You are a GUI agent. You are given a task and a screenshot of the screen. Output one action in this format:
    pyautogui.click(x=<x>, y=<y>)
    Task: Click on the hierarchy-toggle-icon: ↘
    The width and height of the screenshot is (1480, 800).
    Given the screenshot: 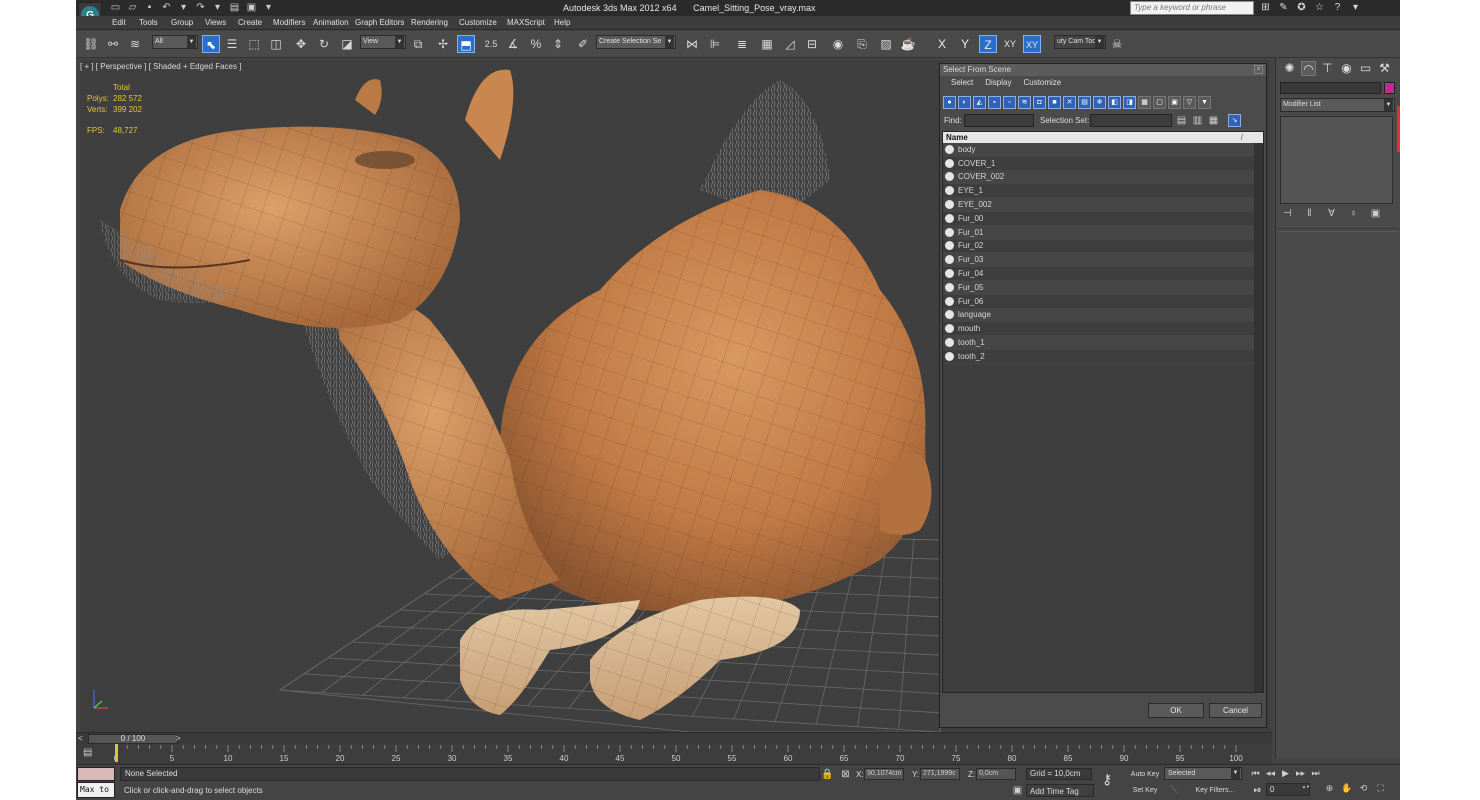 What is the action you would take?
    pyautogui.click(x=1234, y=120)
    